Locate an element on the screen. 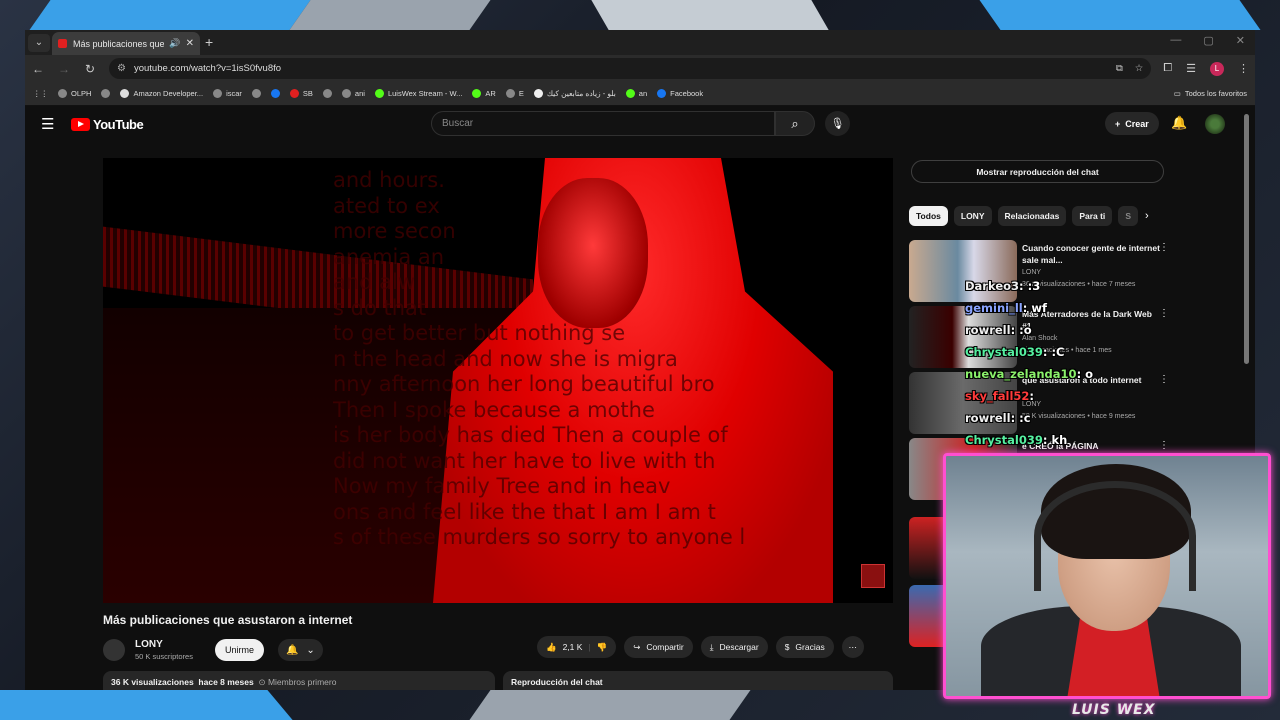  show-chat-replay-button: Mostrar reproducción del chat is located at coordinates (1037, 171).